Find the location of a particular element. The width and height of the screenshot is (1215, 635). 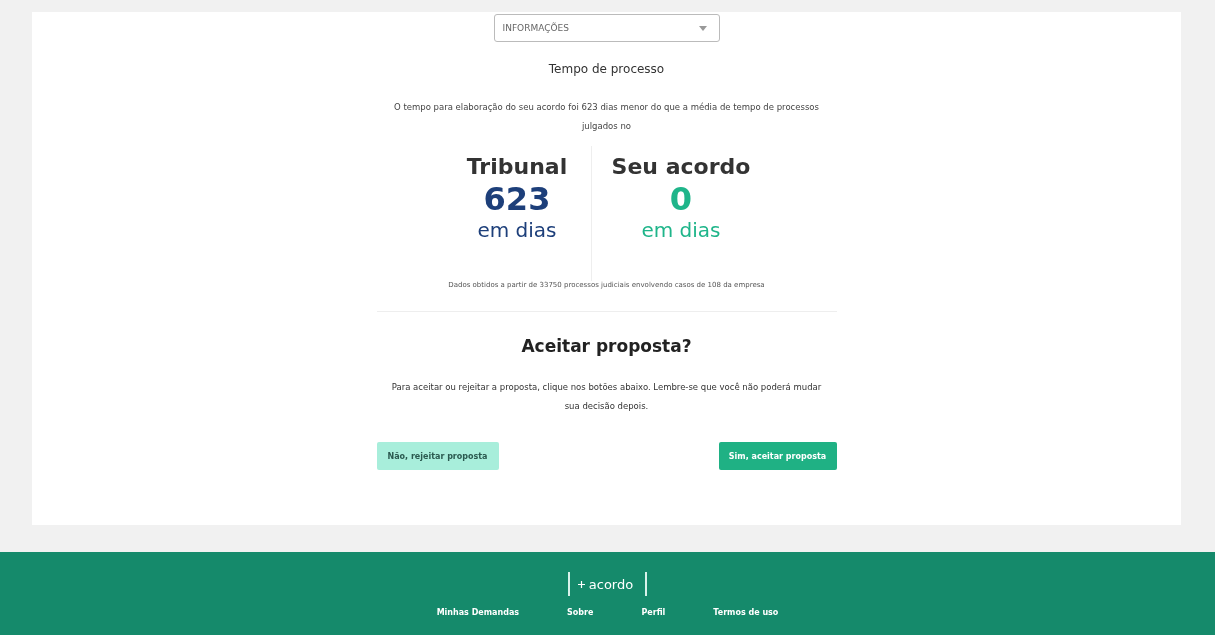

description: O tempo para elaboração do seu acordo foi 623 dias menor do que a média de tempo de processos julgados no is located at coordinates (606, 117).